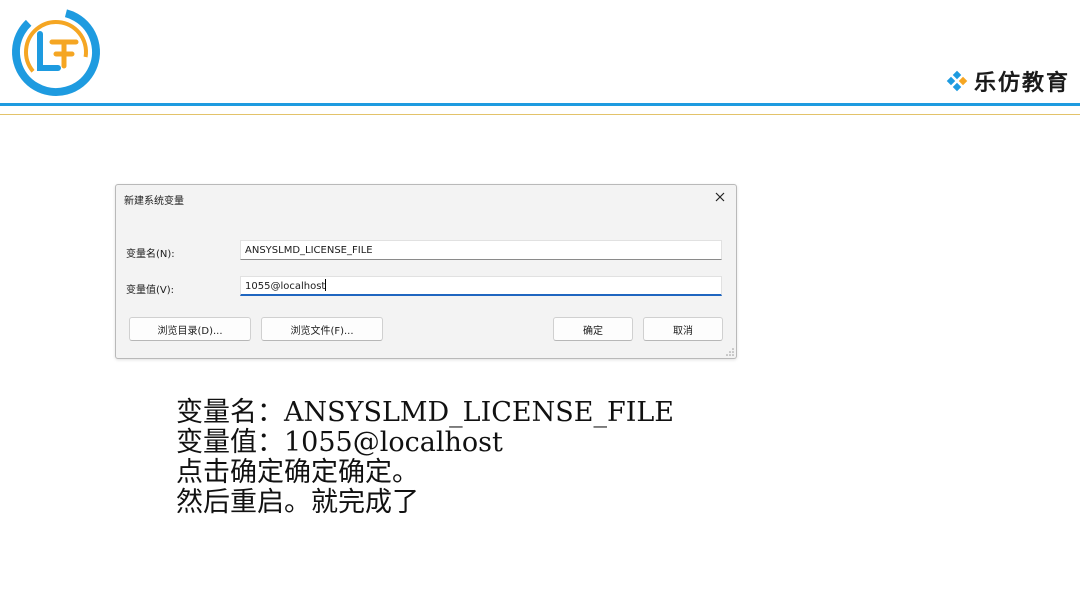 Image resolution: width=1080 pixels, height=608 pixels. I want to click on variable-name-label: 变量名(N):, so click(150, 254).